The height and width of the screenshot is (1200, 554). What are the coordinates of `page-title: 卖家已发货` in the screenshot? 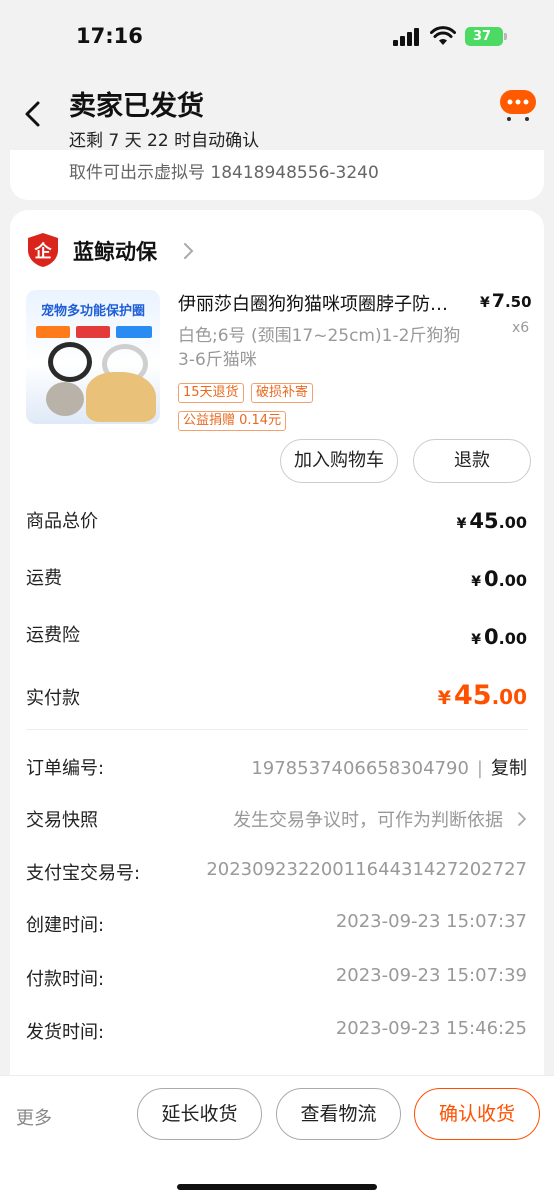 It's located at (136, 106).